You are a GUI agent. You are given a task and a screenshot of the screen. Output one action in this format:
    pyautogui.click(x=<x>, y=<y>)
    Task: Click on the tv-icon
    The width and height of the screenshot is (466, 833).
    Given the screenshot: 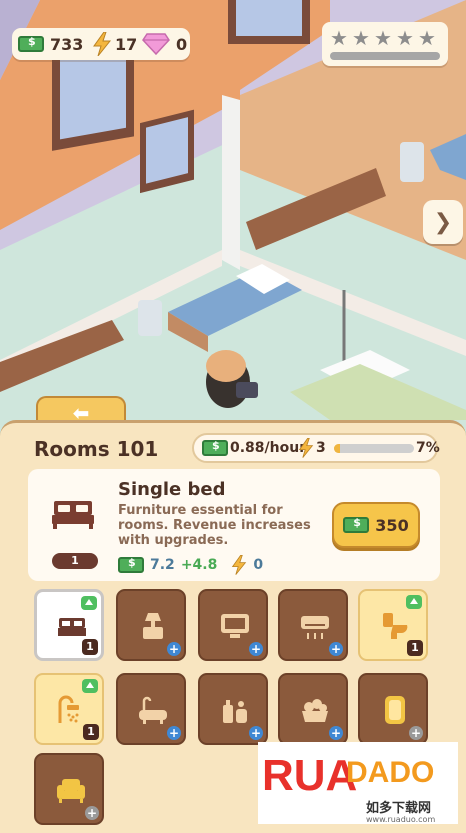 What is the action you would take?
    pyautogui.click(x=235, y=626)
    